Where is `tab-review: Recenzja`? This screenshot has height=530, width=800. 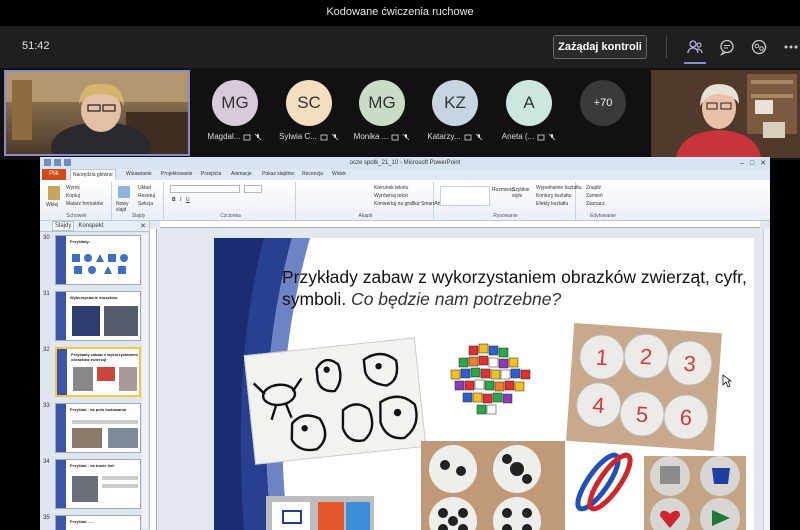 tab-review: Recenzja is located at coordinates (312, 174).